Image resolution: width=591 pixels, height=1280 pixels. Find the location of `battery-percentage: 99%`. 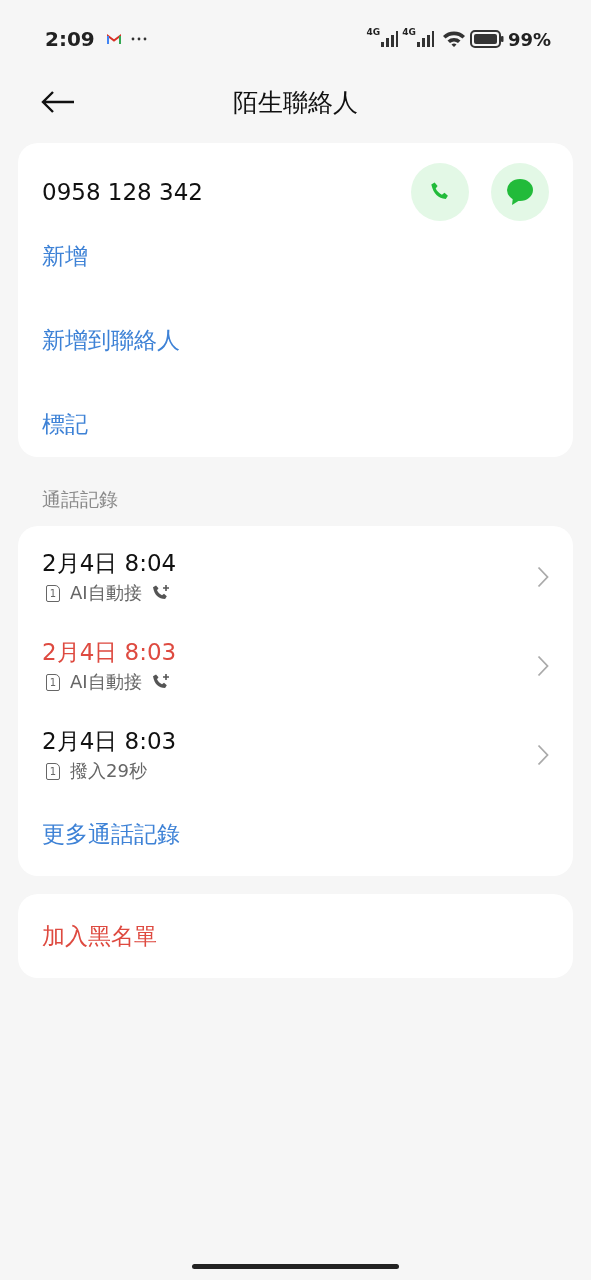

battery-percentage: 99% is located at coordinates (529, 39).